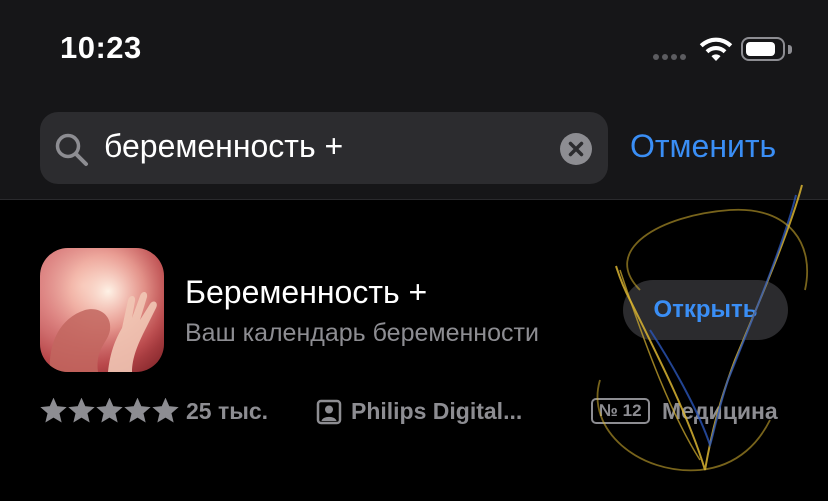  What do you see at coordinates (669, 57) in the screenshot?
I see `cellular-signal-icon` at bounding box center [669, 57].